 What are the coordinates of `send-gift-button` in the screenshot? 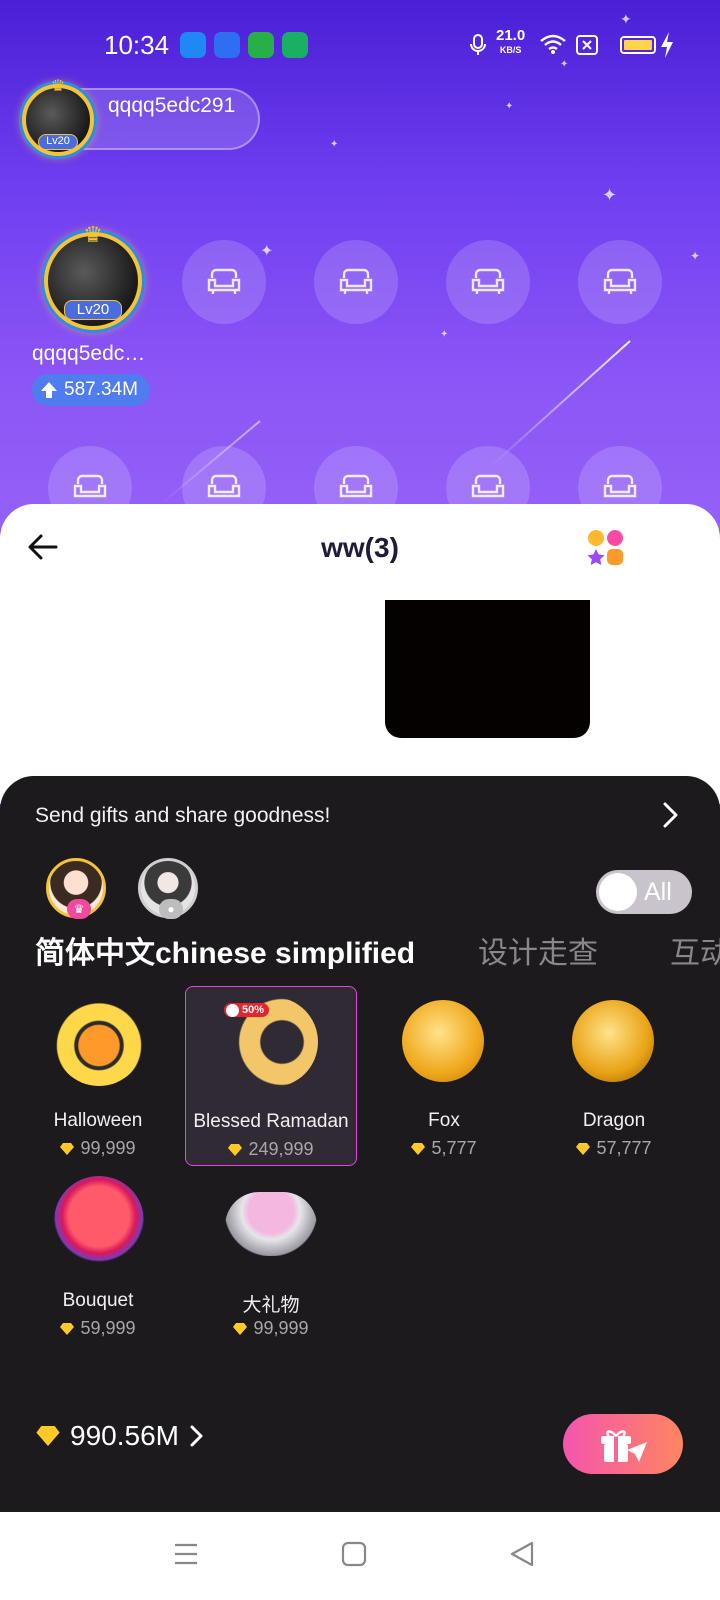 It's located at (623, 1444).